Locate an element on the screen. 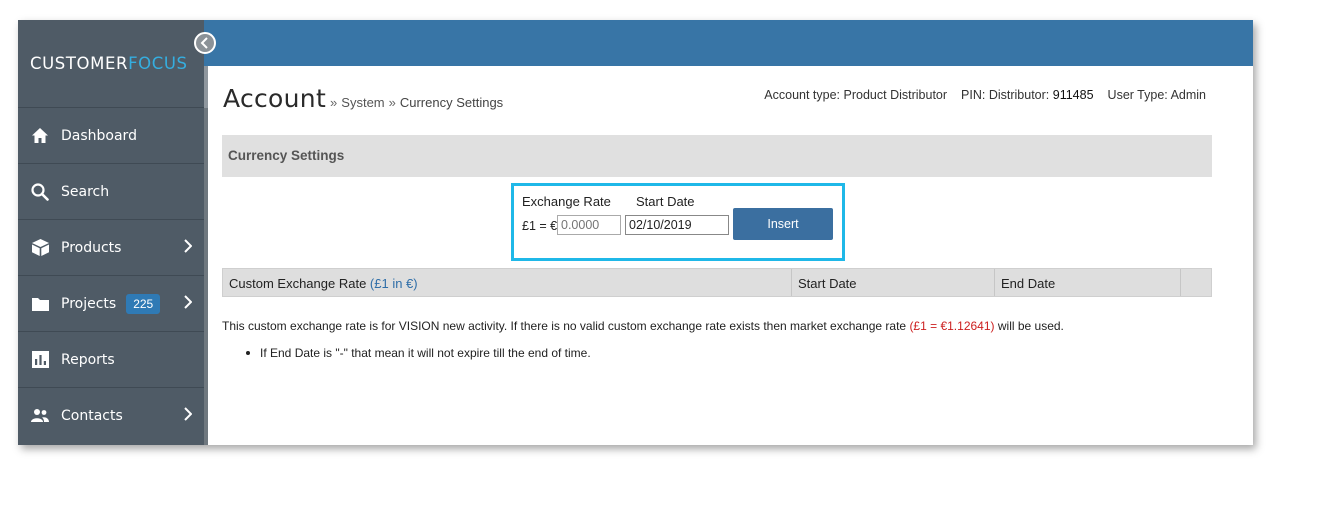 Image resolution: width=1328 pixels, height=523 pixels. sidebar-item-dashboard: Dashboard is located at coordinates (111, 135).